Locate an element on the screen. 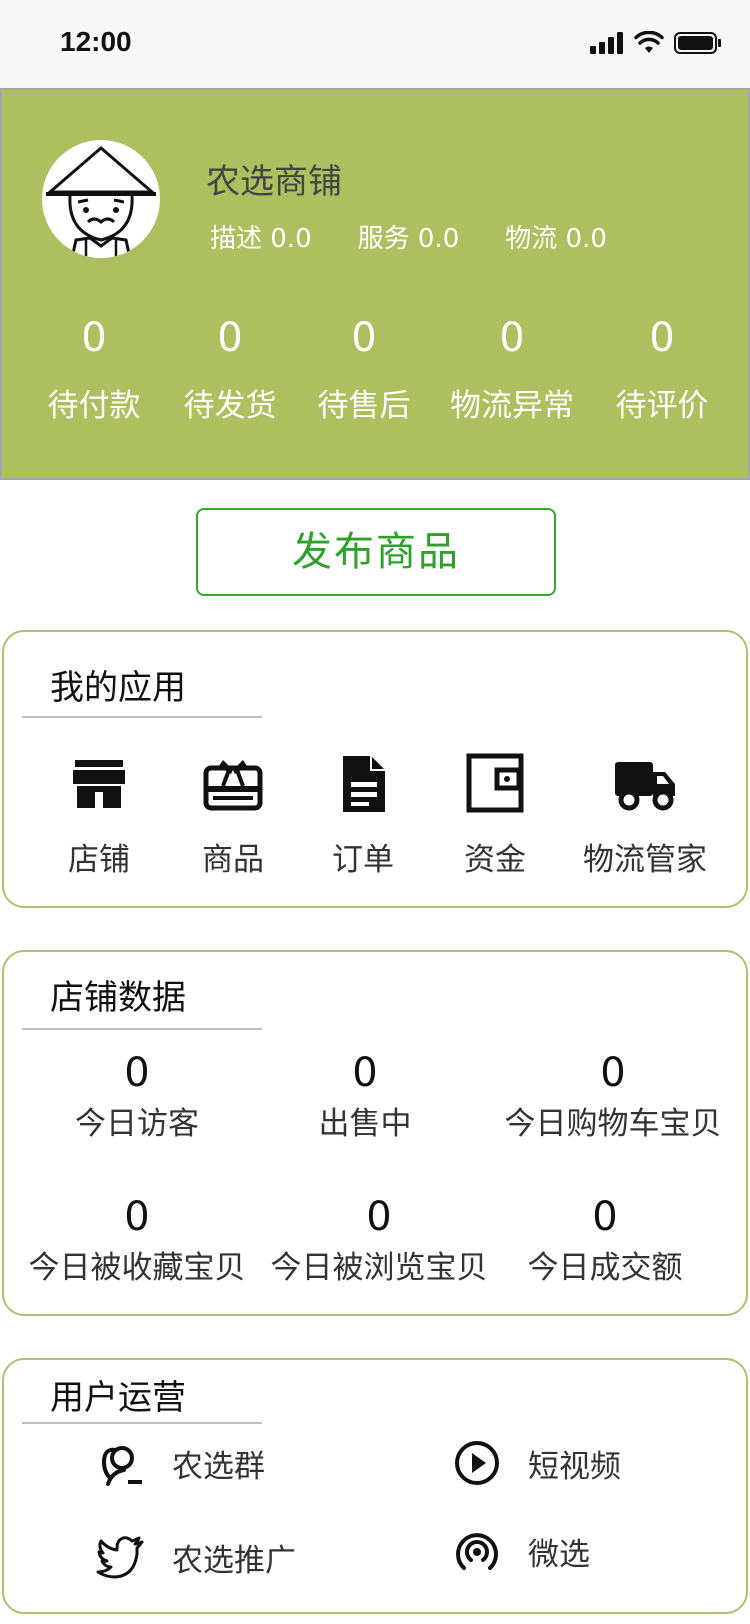 This screenshot has height=1624, width=750. stat-pending-payment: 0 待付款 is located at coordinates (94, 366).